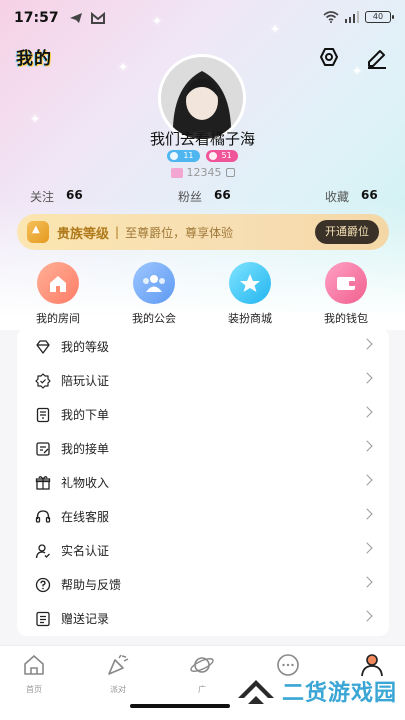 This screenshot has width=405, height=720. I want to click on user-id: 12345, so click(204, 172).